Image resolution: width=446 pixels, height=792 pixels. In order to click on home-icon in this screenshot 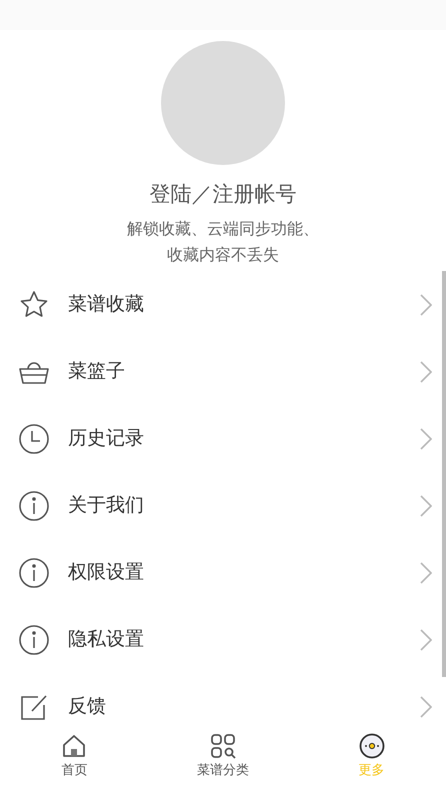, I will do `click(74, 746)`.